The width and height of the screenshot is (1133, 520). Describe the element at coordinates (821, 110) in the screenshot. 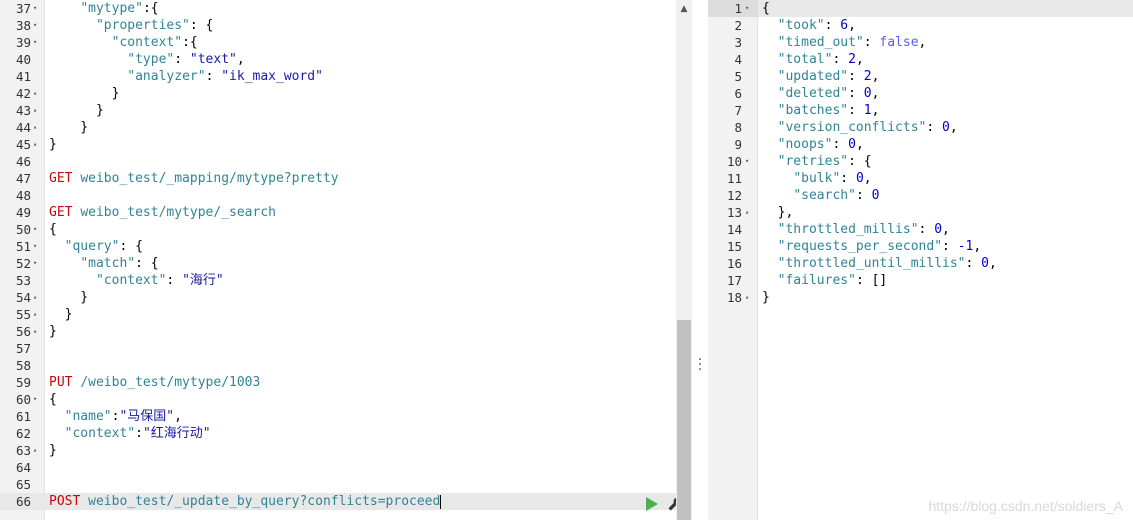

I see `code-text: "batches": 1,` at that location.